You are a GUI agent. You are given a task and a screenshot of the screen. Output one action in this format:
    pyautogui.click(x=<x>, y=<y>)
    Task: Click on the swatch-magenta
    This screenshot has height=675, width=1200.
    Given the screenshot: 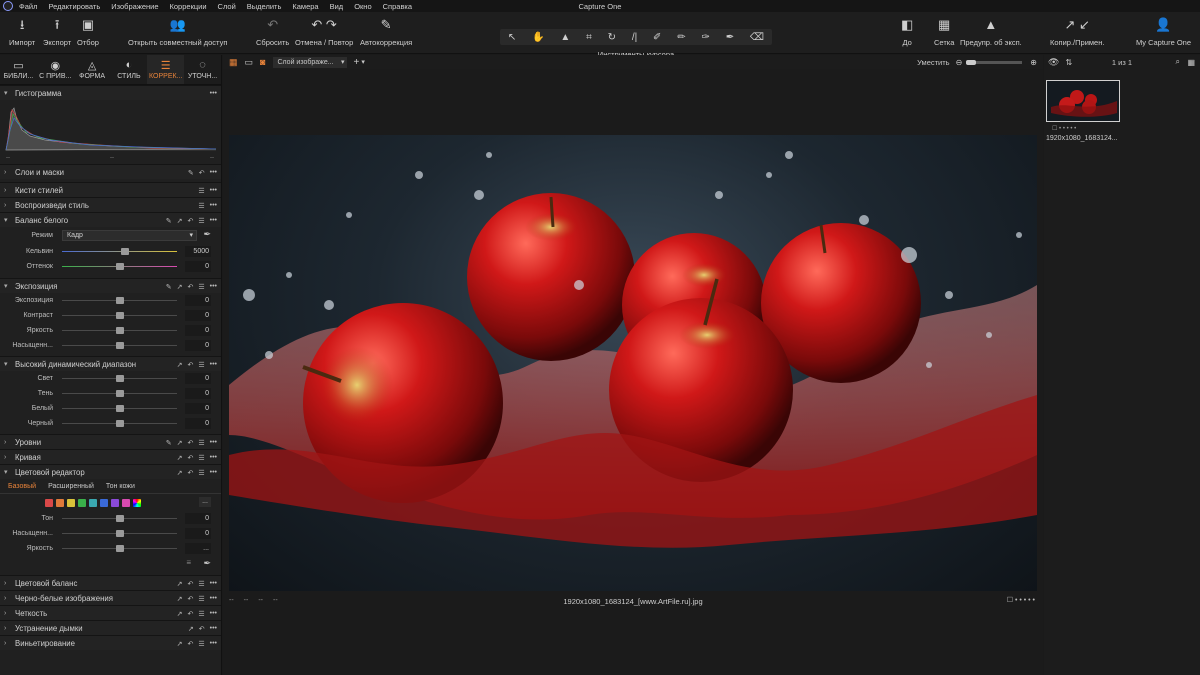 What is the action you would take?
    pyautogui.click(x=126, y=502)
    